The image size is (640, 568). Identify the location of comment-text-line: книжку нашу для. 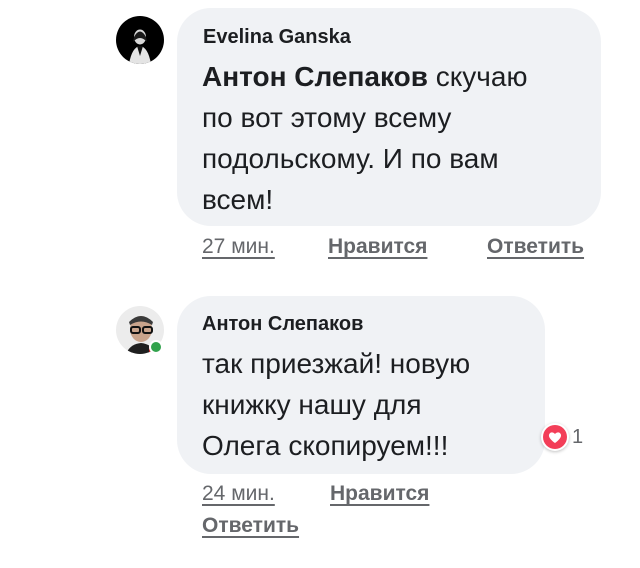
(312, 404).